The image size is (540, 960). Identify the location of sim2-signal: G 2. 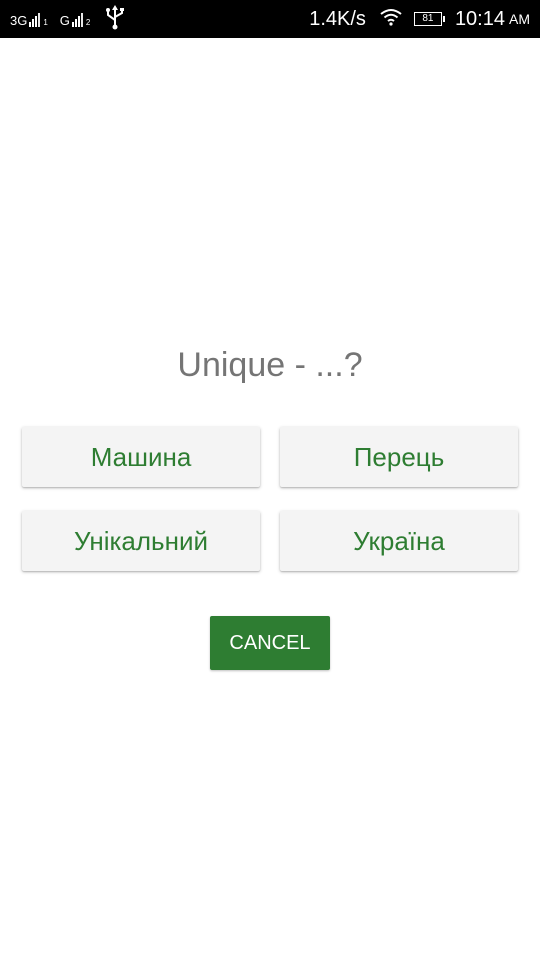
(75, 19).